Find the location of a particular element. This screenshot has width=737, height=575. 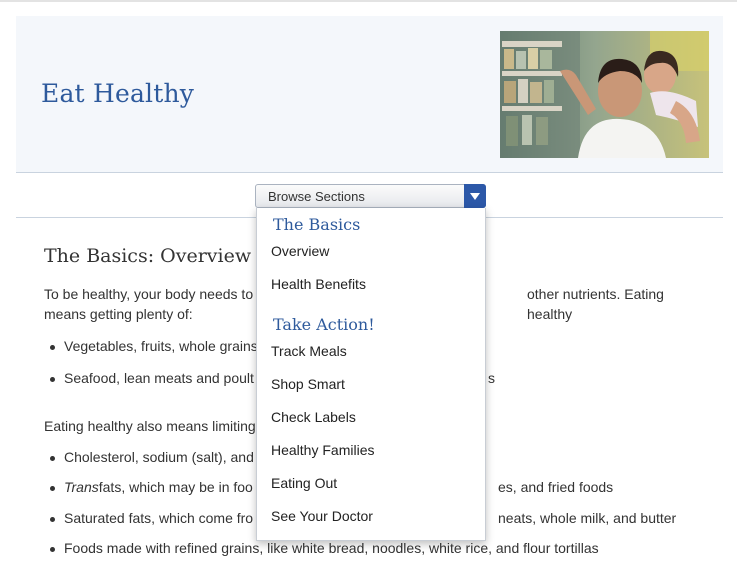

menu-item-overview: Overview is located at coordinates (300, 251).